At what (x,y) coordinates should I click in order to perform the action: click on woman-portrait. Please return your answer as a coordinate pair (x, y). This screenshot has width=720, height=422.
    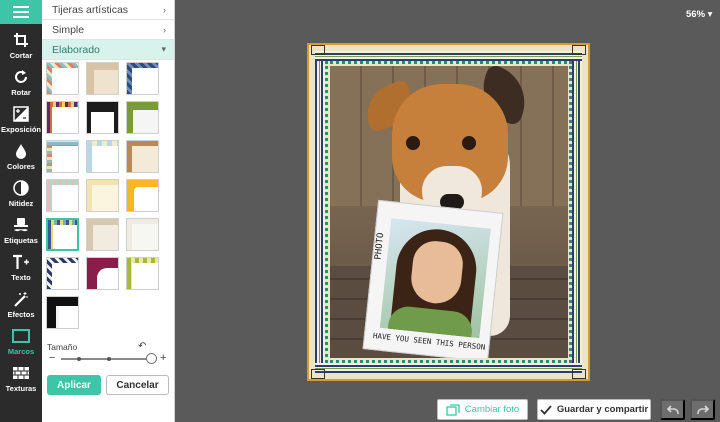
    Looking at the image, I should click on (435, 278).